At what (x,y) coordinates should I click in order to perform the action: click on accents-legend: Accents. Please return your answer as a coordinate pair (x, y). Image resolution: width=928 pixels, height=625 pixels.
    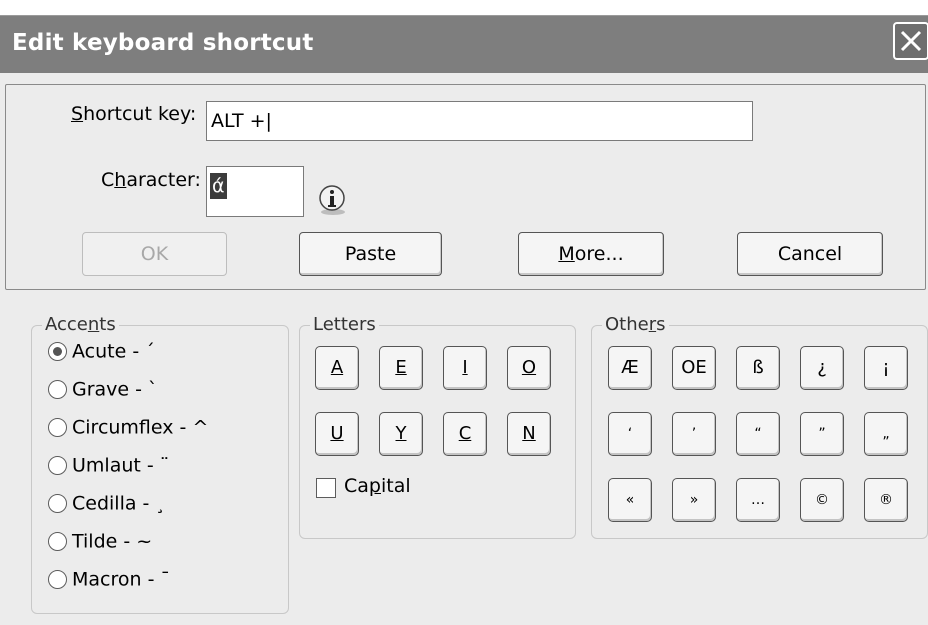
    Looking at the image, I should click on (80, 324).